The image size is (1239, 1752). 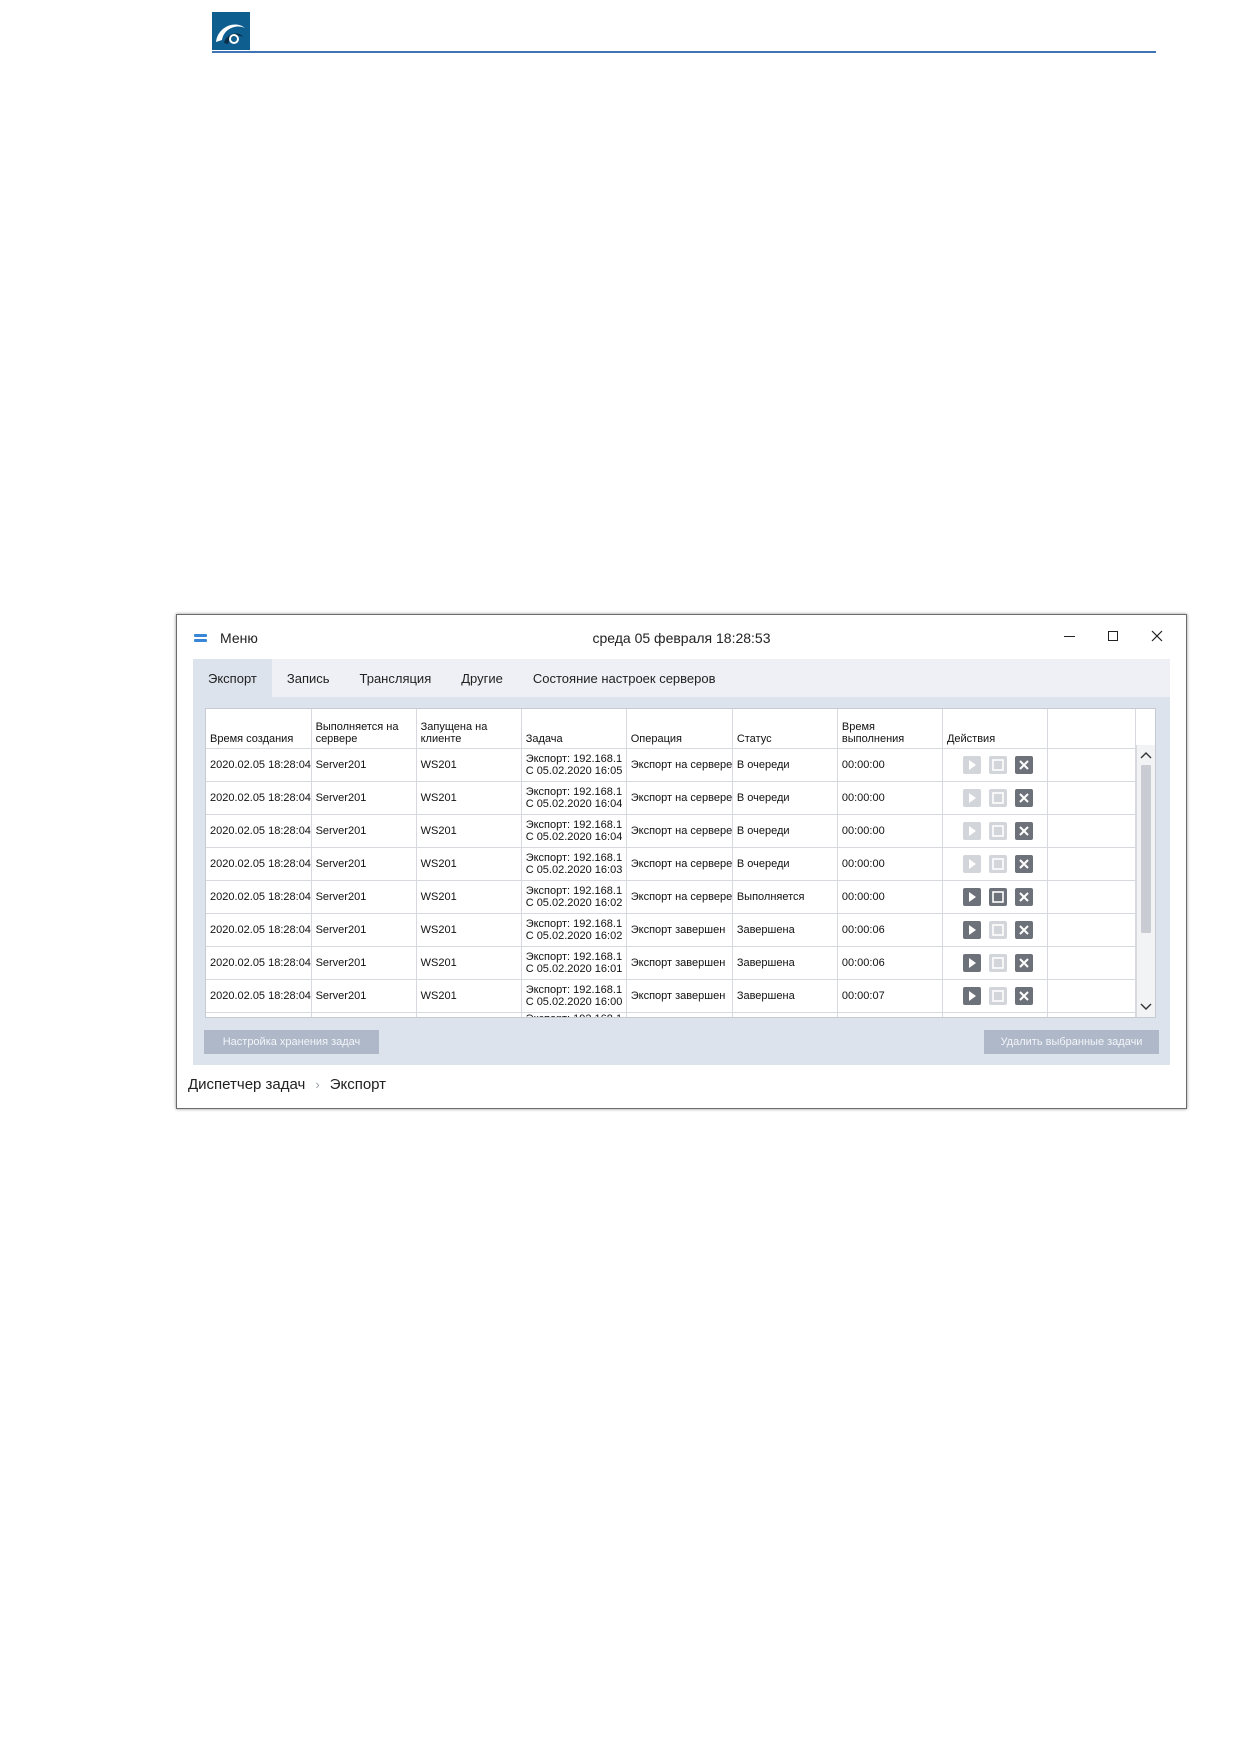 I want to click on scroll-up-button, so click(x=1146, y=755).